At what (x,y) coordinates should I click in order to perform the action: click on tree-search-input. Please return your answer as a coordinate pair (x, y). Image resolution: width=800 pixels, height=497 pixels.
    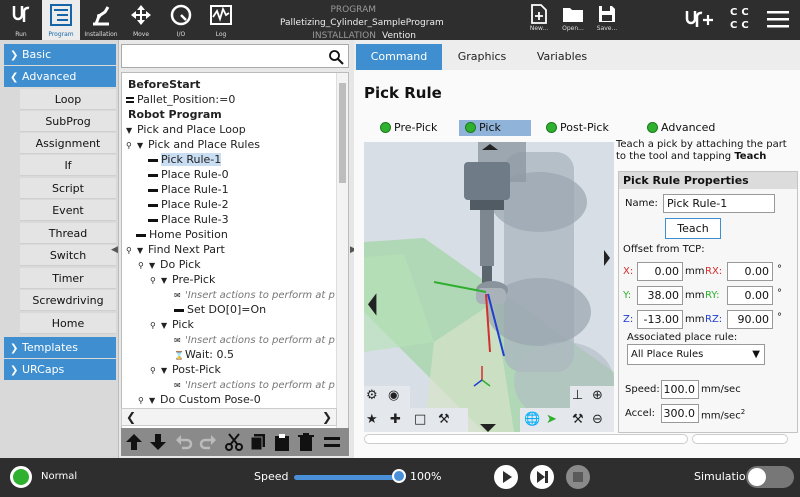
    Looking at the image, I should click on (235, 56).